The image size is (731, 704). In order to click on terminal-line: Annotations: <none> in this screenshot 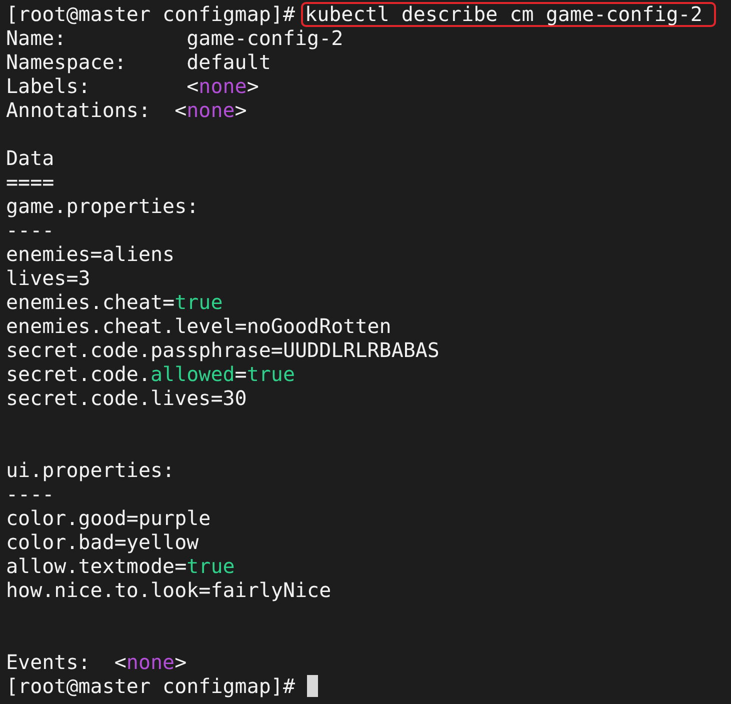, I will do `click(127, 110)`.